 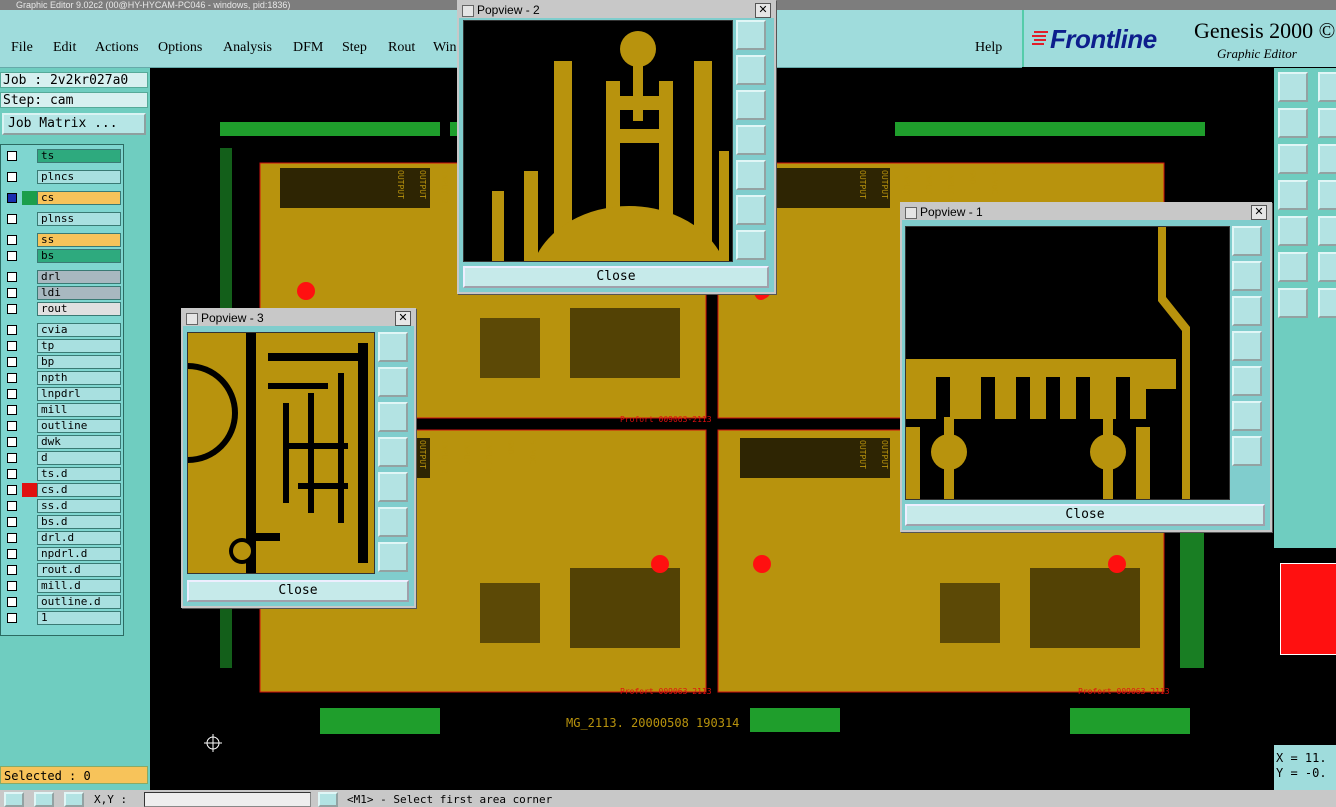 What do you see at coordinates (79, 219) in the screenshot?
I see `layer-name: plnss` at bounding box center [79, 219].